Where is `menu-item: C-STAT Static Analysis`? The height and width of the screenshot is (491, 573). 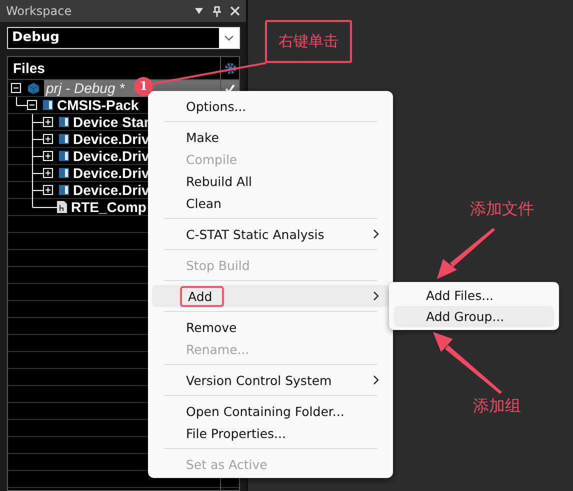 menu-item: C-STAT Static Analysis is located at coordinates (270, 234).